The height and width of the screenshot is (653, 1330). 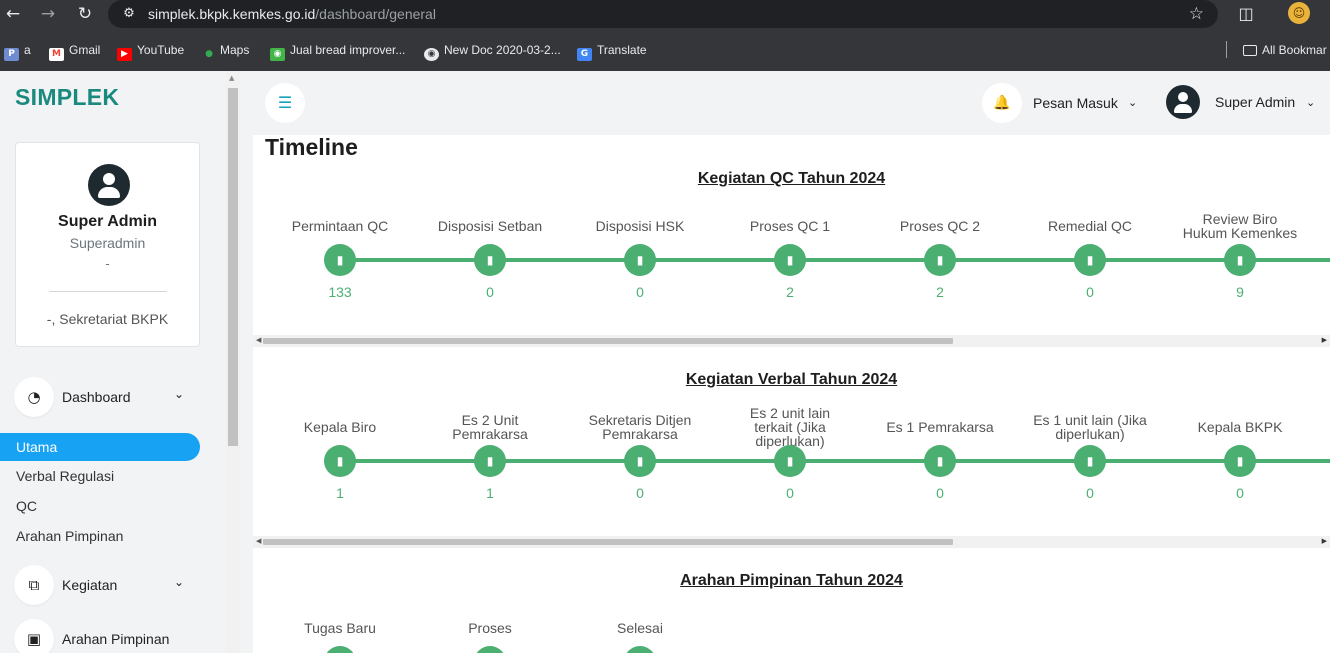 What do you see at coordinates (65, 476) in the screenshot?
I see `sidebar-item-verbal-regulasi: Verbal Regulasi` at bounding box center [65, 476].